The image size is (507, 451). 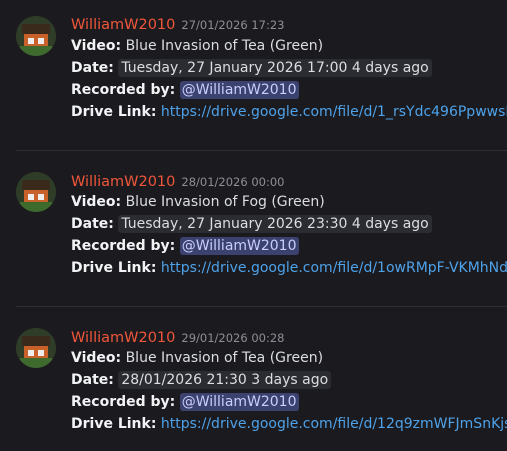 I want to click on video-line: Video: Blue Invasion of Fog (Green), so click(x=198, y=202).